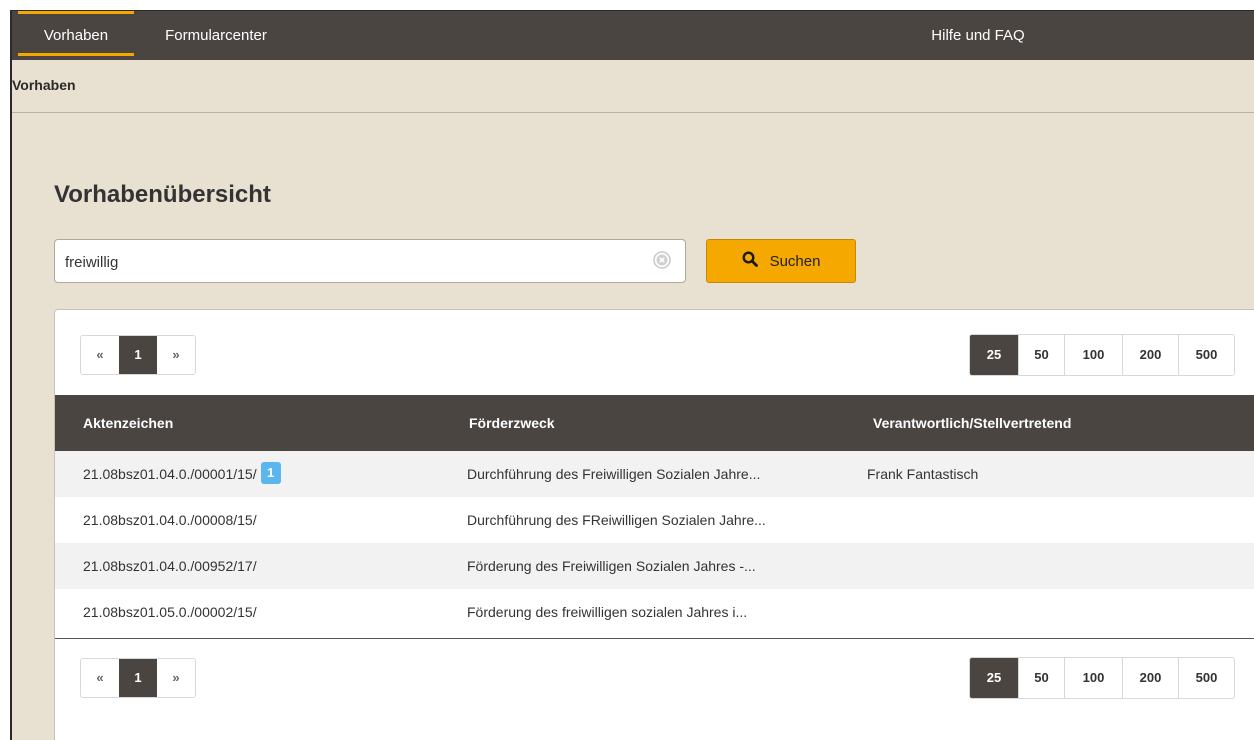 The width and height of the screenshot is (1254, 740). I want to click on search-icon, so click(750, 261).